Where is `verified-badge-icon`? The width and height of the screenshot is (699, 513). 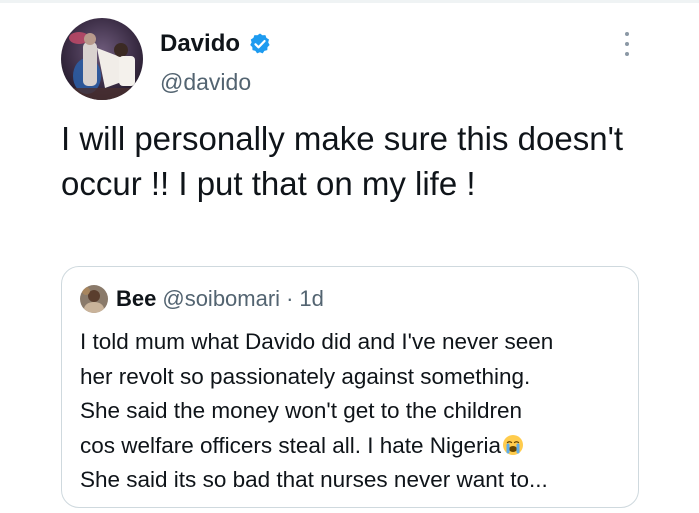 verified-badge-icon is located at coordinates (260, 44).